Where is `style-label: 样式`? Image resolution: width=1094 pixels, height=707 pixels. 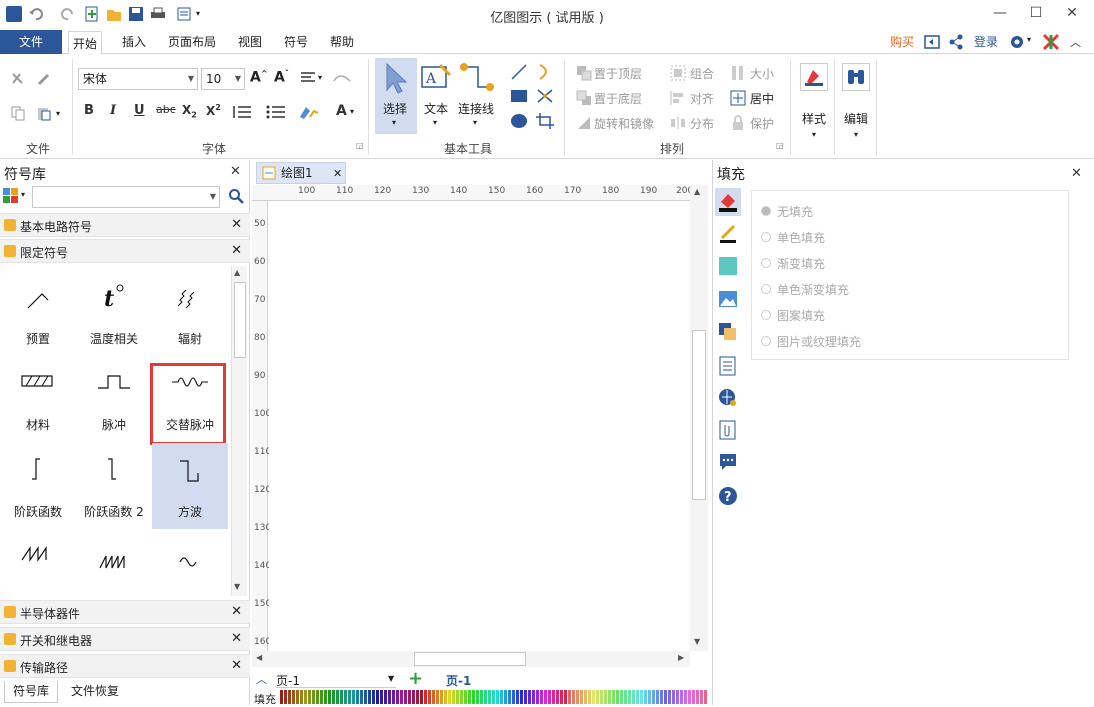
style-label: 样式 is located at coordinates (814, 118).